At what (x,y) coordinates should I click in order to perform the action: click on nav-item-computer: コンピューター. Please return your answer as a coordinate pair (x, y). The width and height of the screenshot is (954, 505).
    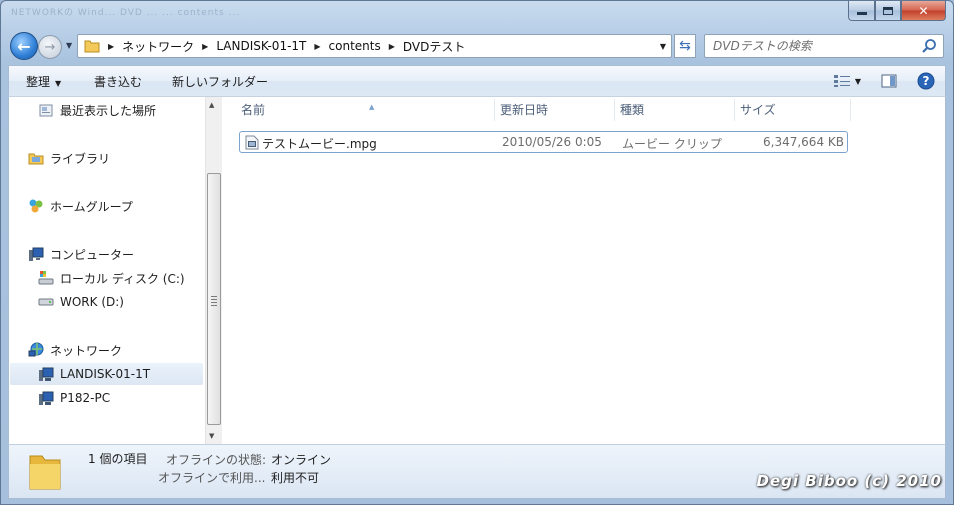
    Looking at the image, I should click on (80, 254).